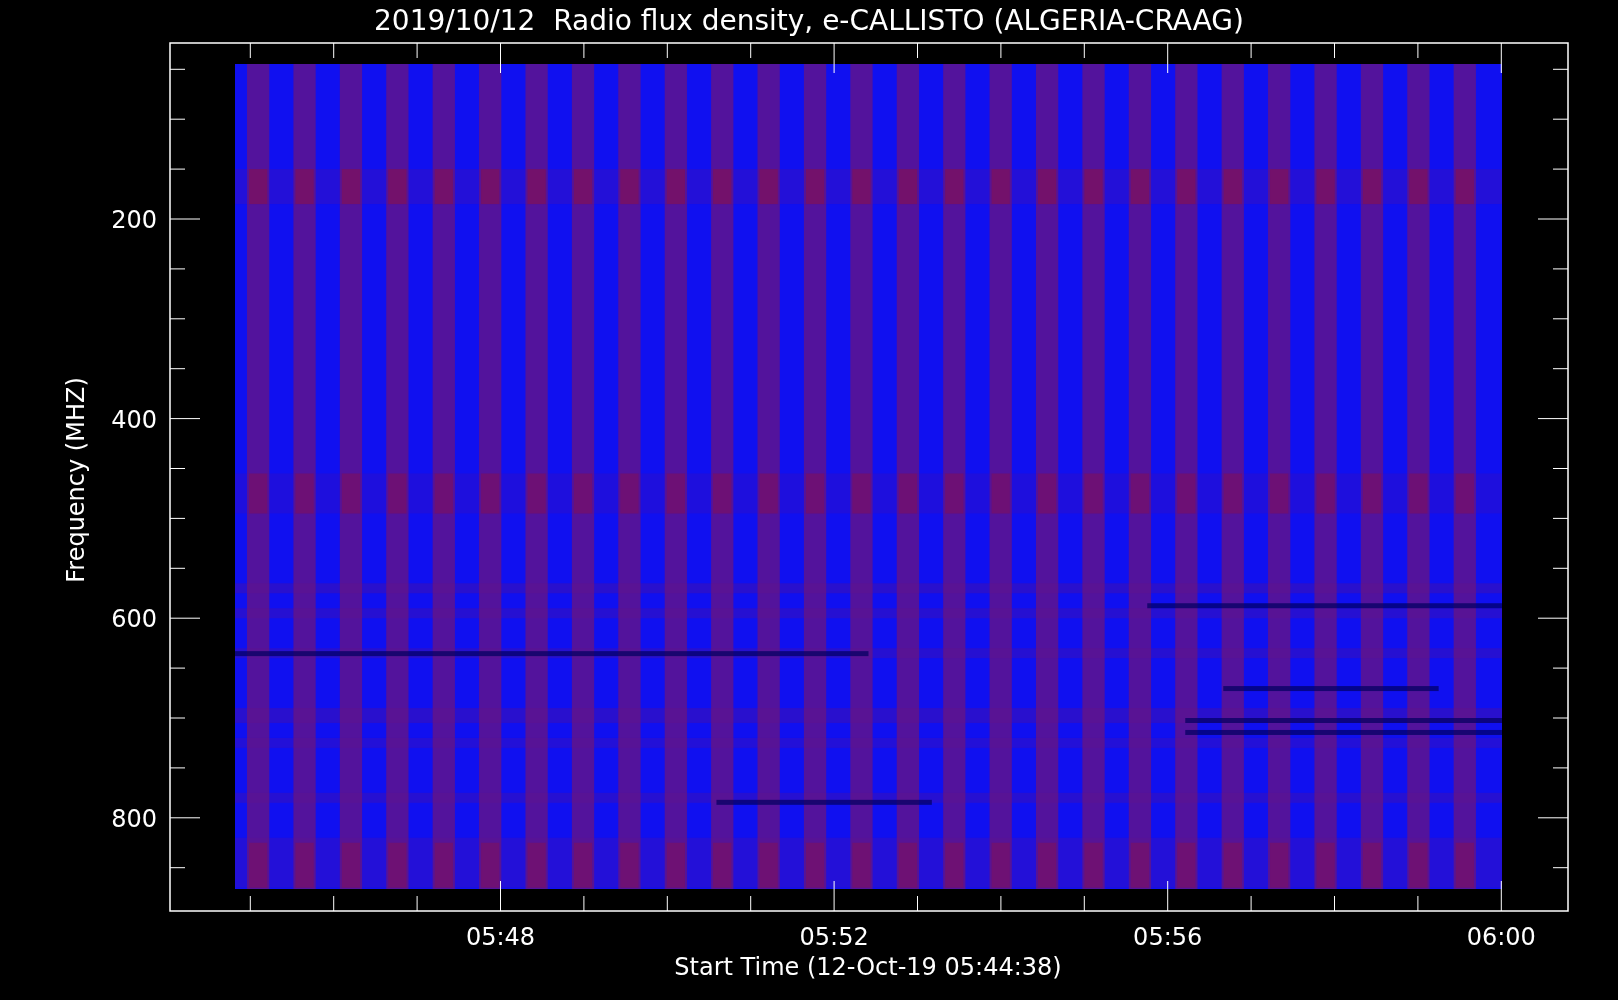 This screenshot has width=1618, height=1000. I want to click on x-tick-label: 05:52, so click(834, 937).